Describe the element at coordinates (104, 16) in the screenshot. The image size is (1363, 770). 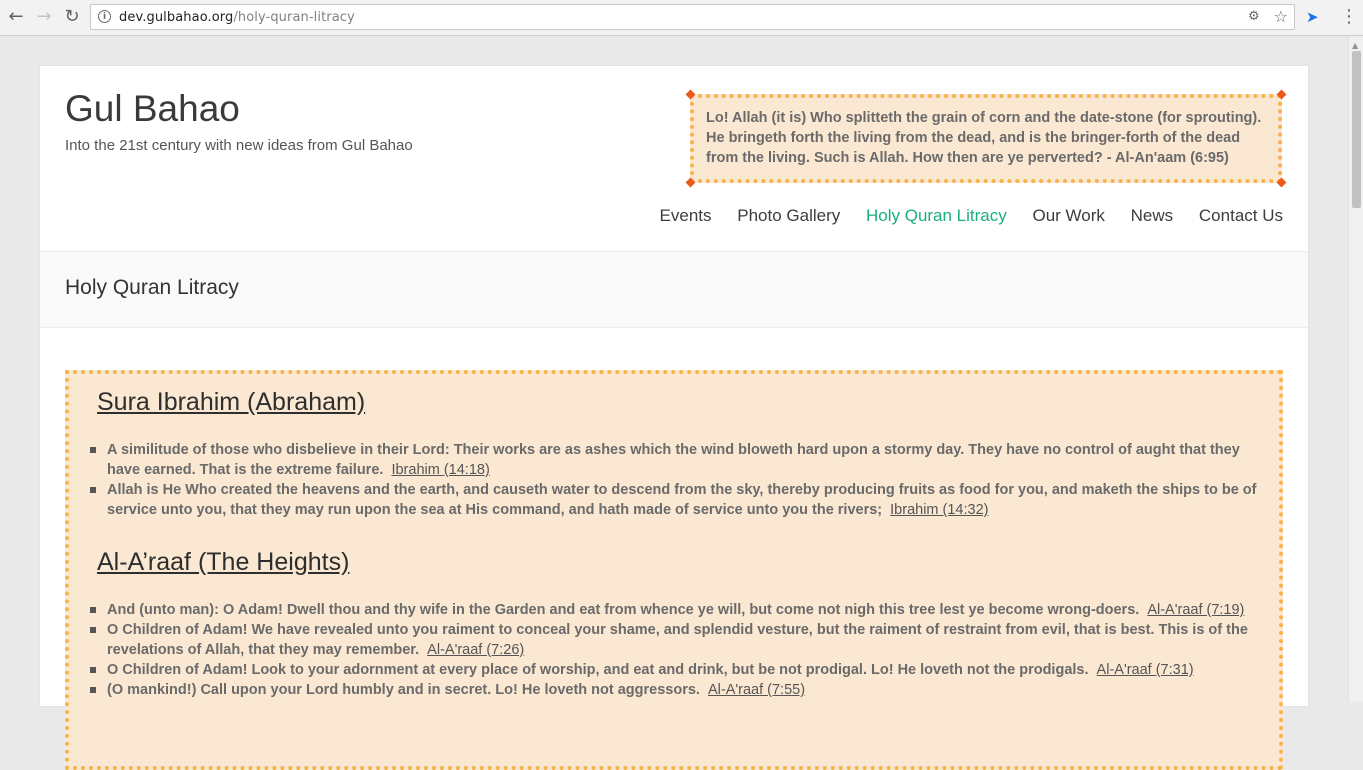
I see `info-icon: i` at that location.